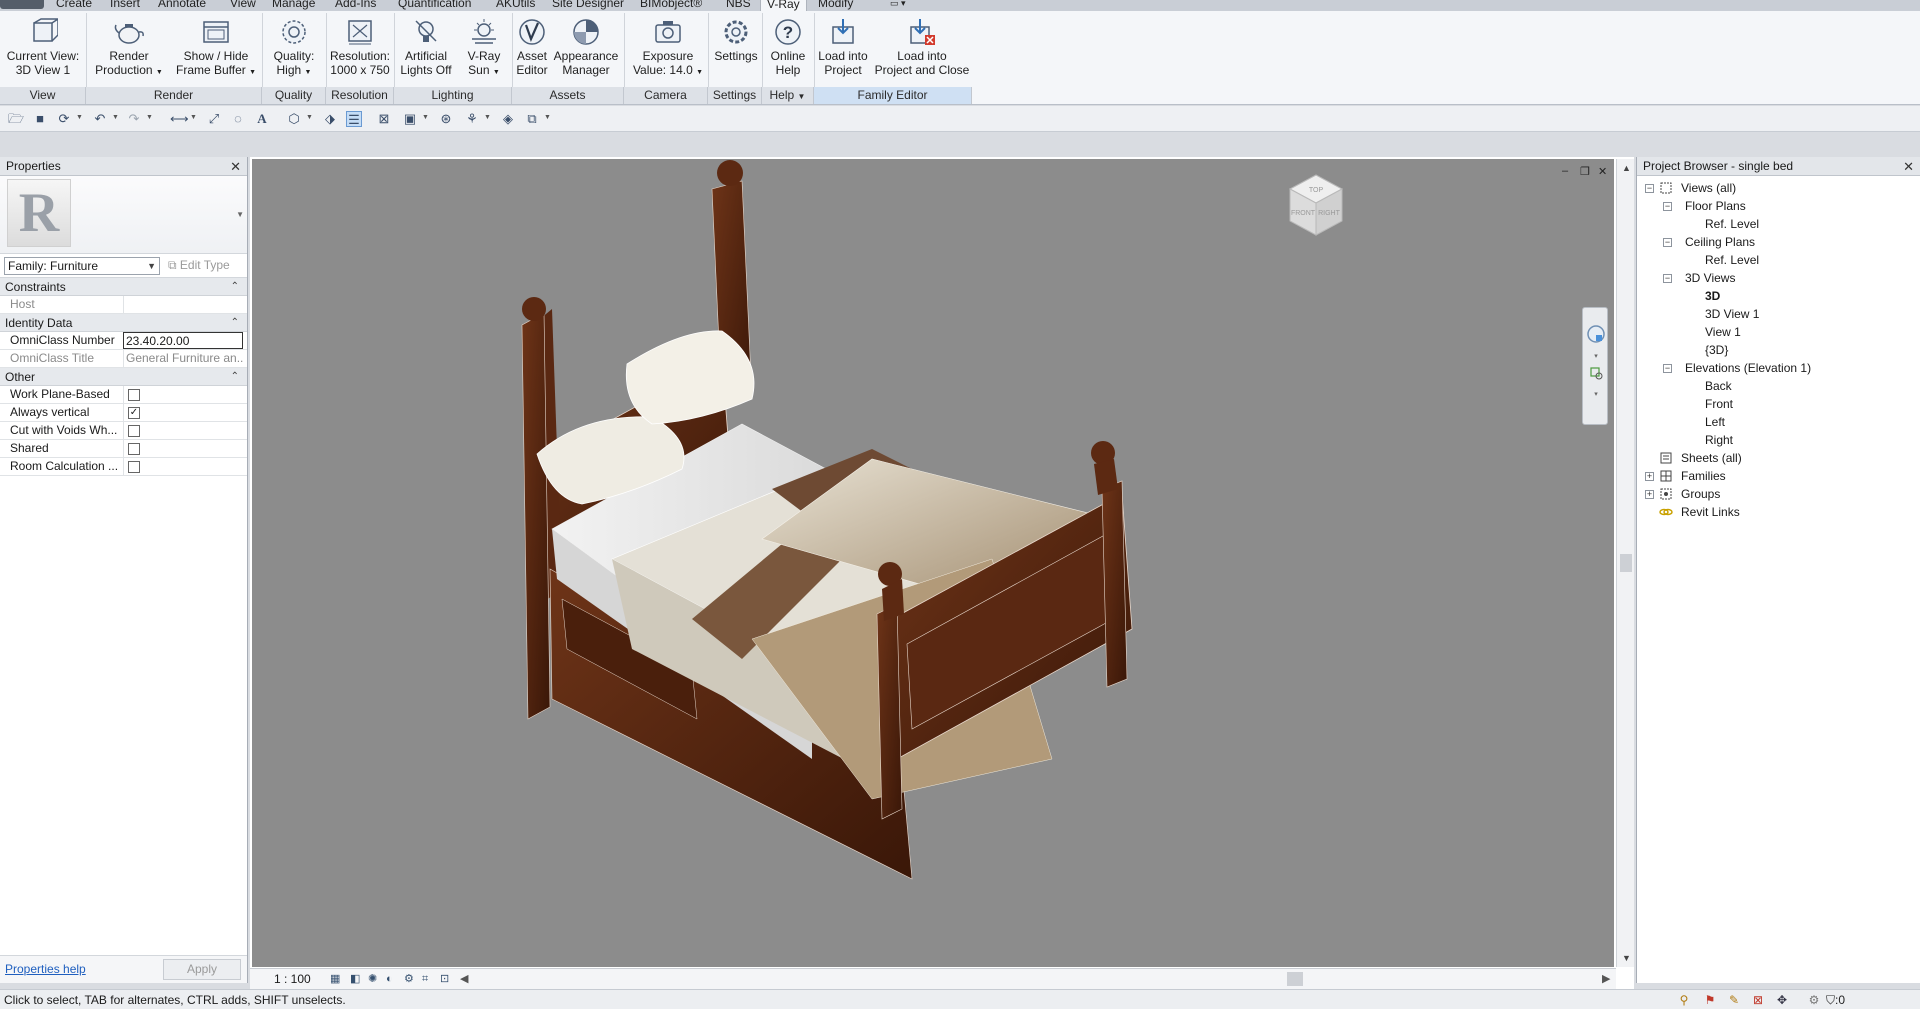  Describe the element at coordinates (788, 95) in the screenshot. I see `panel-title-help: Help ▼` at that location.